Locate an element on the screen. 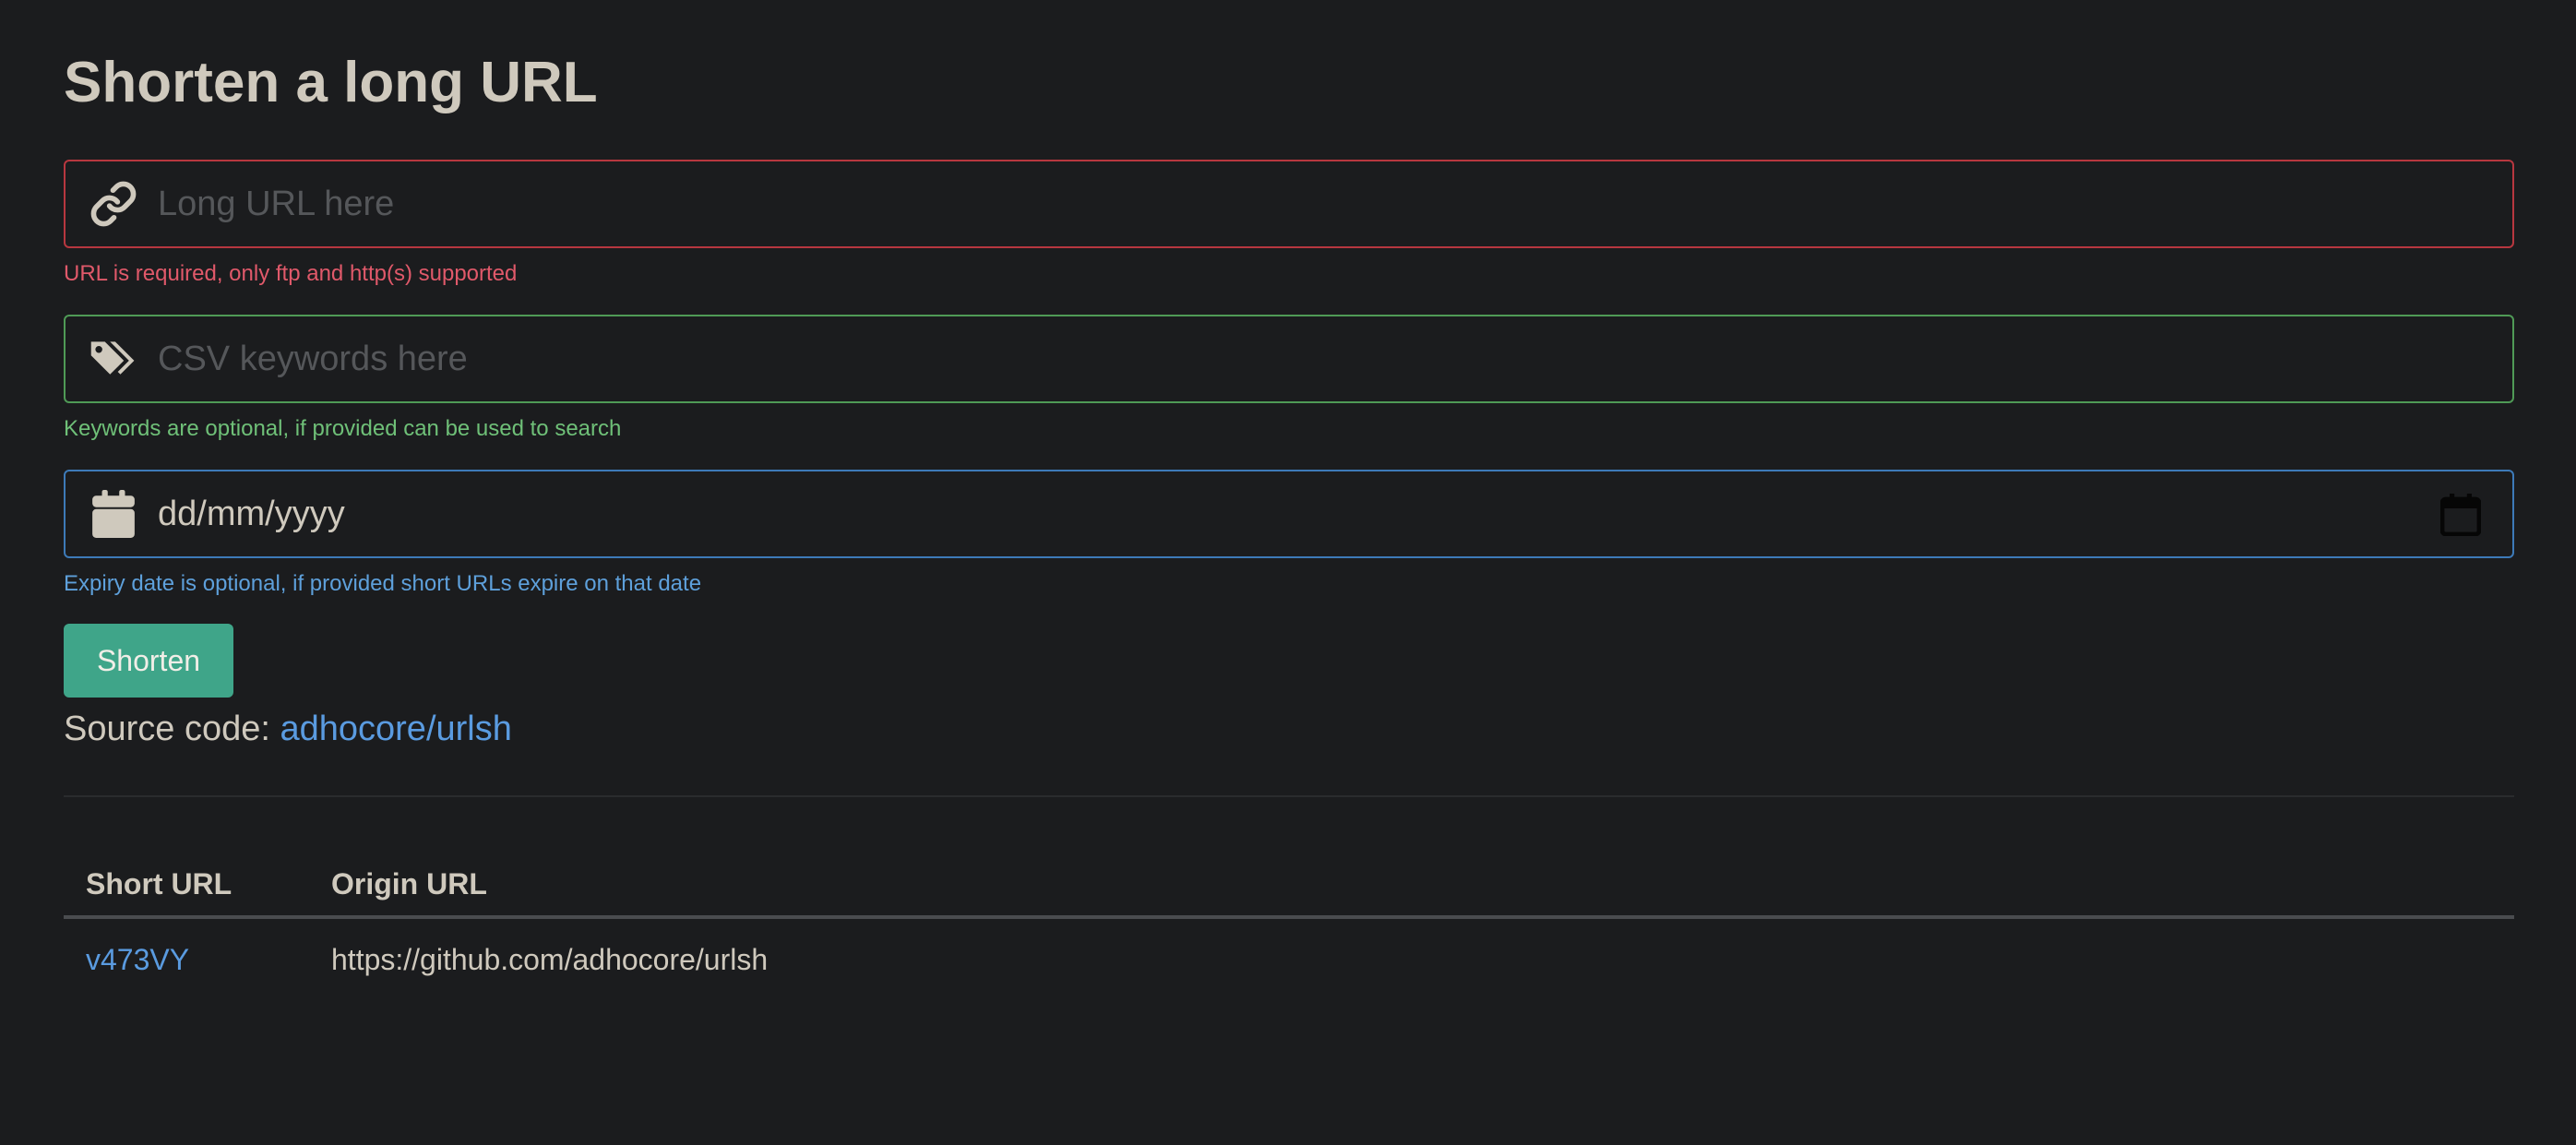  url-field is located at coordinates (1289, 204).